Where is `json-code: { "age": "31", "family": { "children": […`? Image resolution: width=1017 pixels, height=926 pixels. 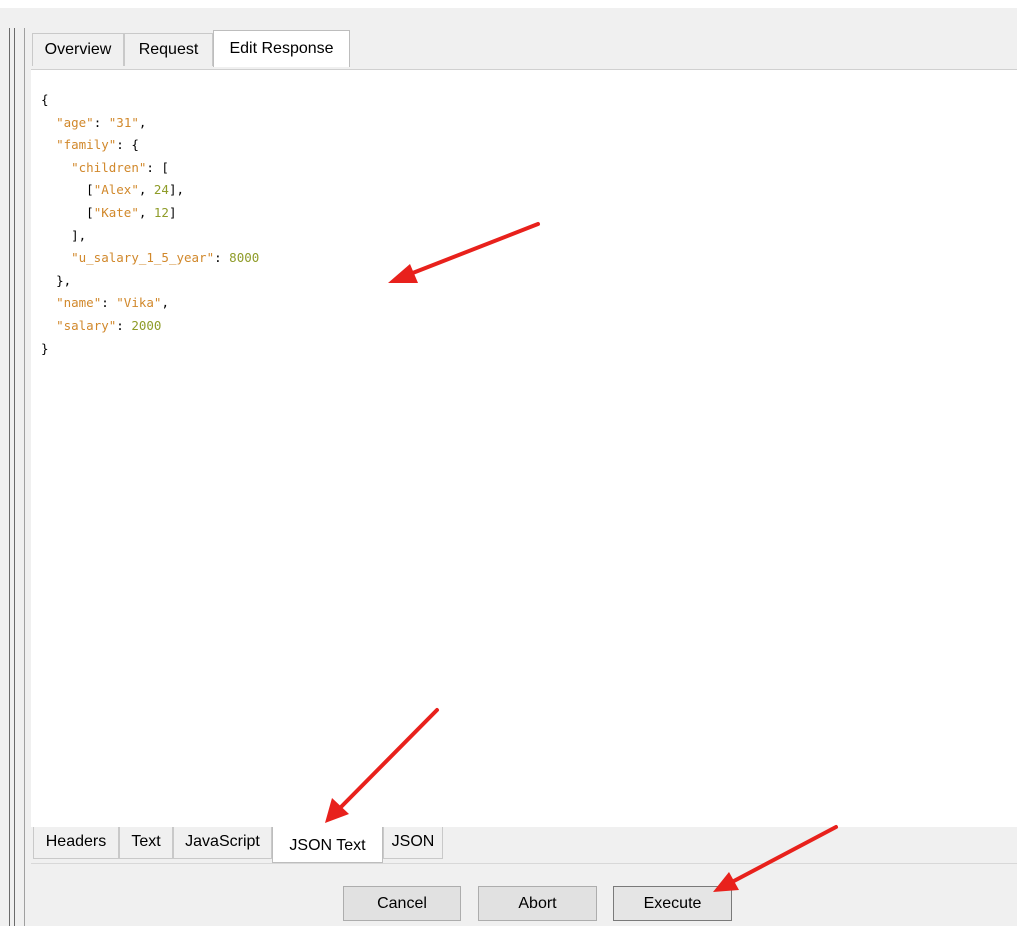
json-code: { "age": "31", "family": { "children": [… is located at coordinates (150, 224).